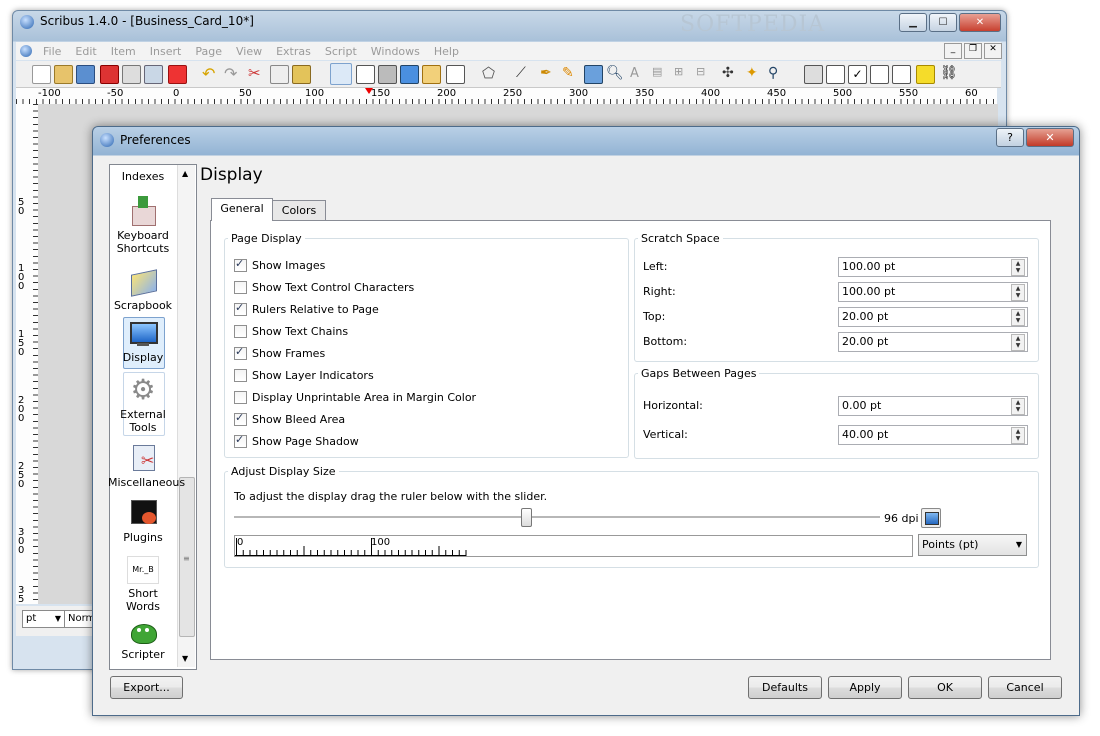  I want to click on scratch-top-input: 20.00 pt ▲ ▼, so click(933, 317).